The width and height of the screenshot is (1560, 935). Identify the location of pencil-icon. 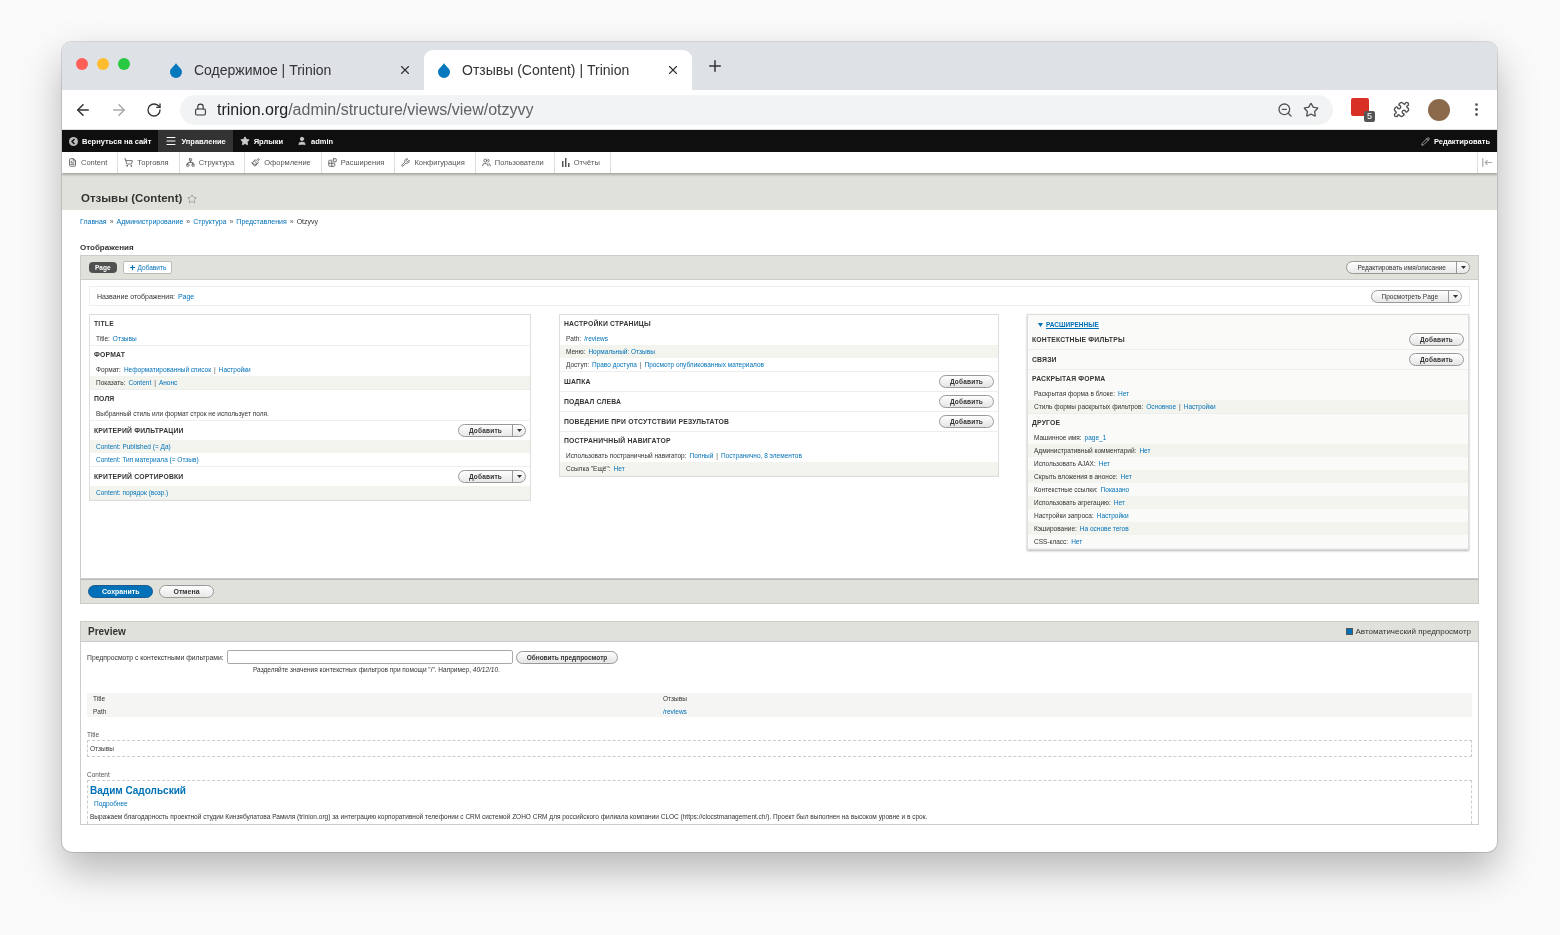
(1425, 141).